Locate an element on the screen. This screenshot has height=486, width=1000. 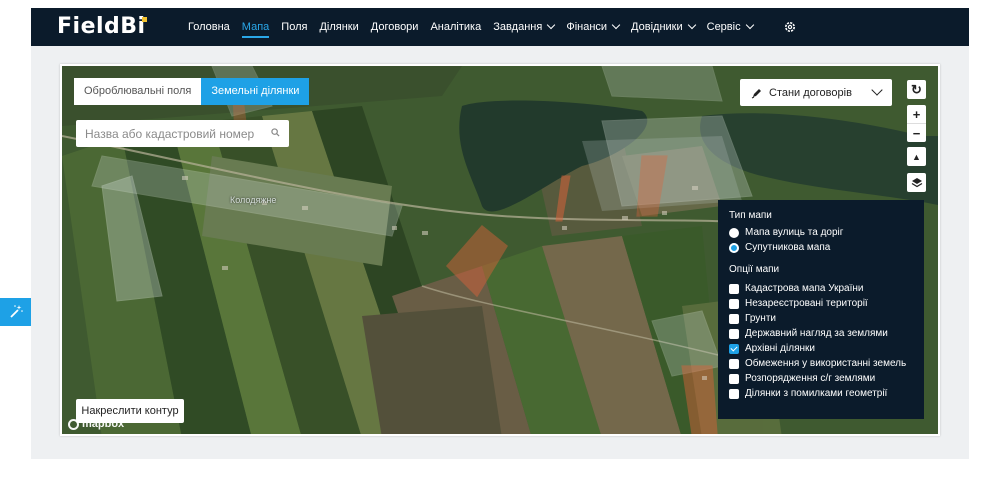
map-type-streets: Мапа вулиць та доріг is located at coordinates (786, 232).